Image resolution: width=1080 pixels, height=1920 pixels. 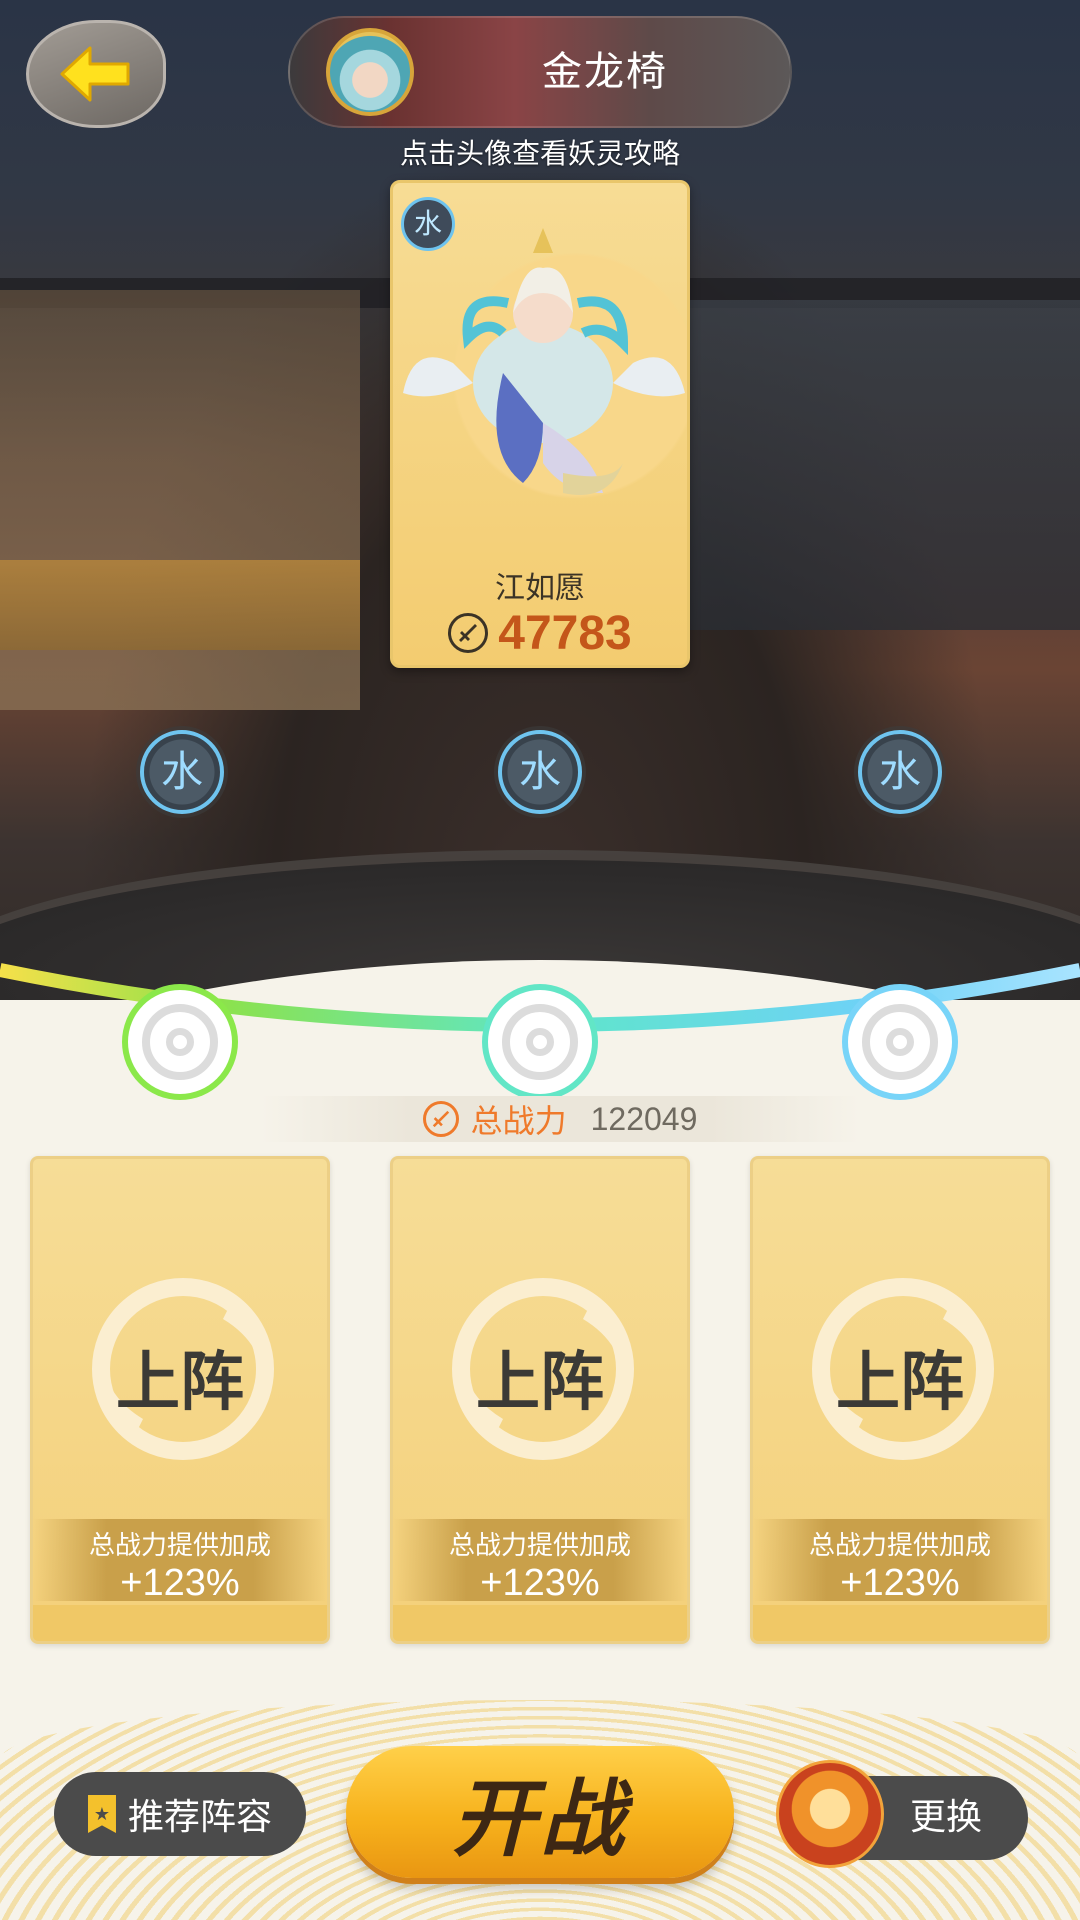 I want to click on shop-awning, so click(x=180, y=605).